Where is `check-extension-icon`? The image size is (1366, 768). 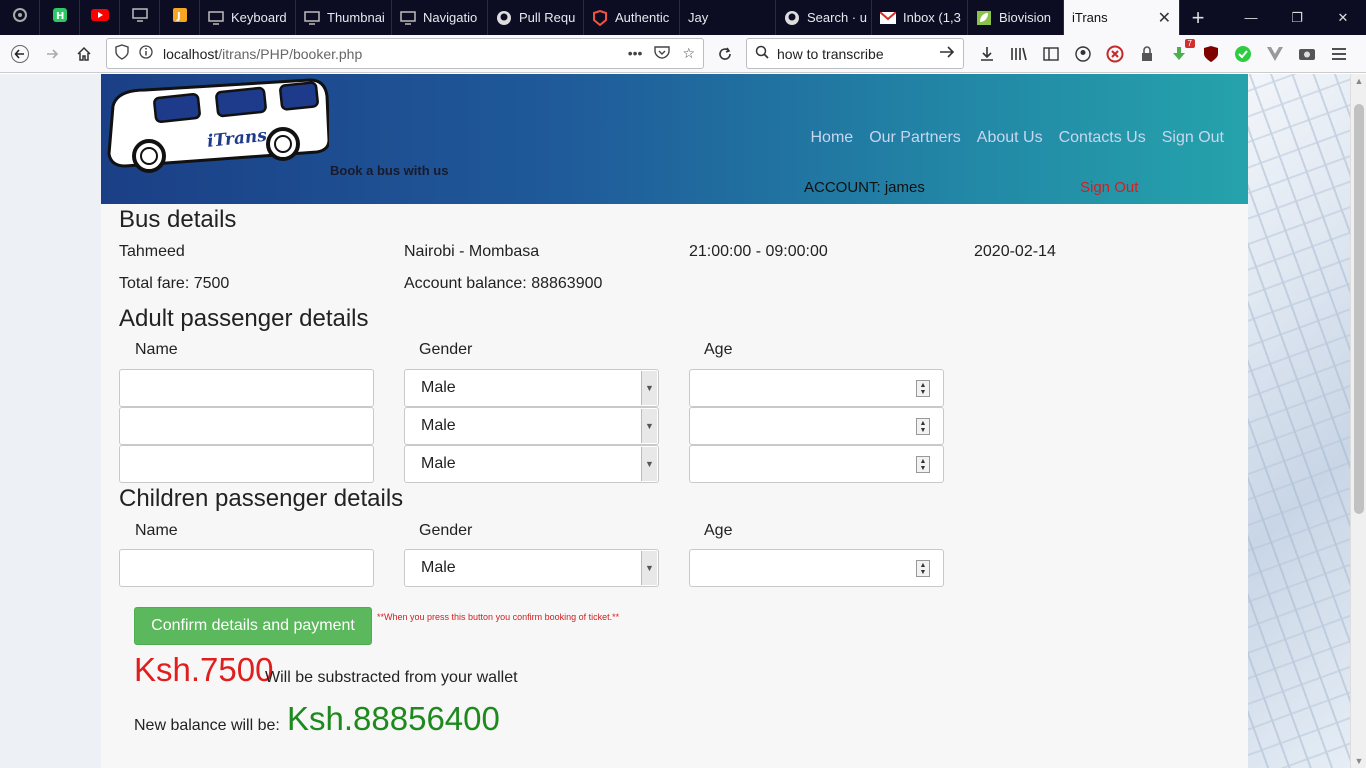
check-extension-icon is located at coordinates (1243, 54).